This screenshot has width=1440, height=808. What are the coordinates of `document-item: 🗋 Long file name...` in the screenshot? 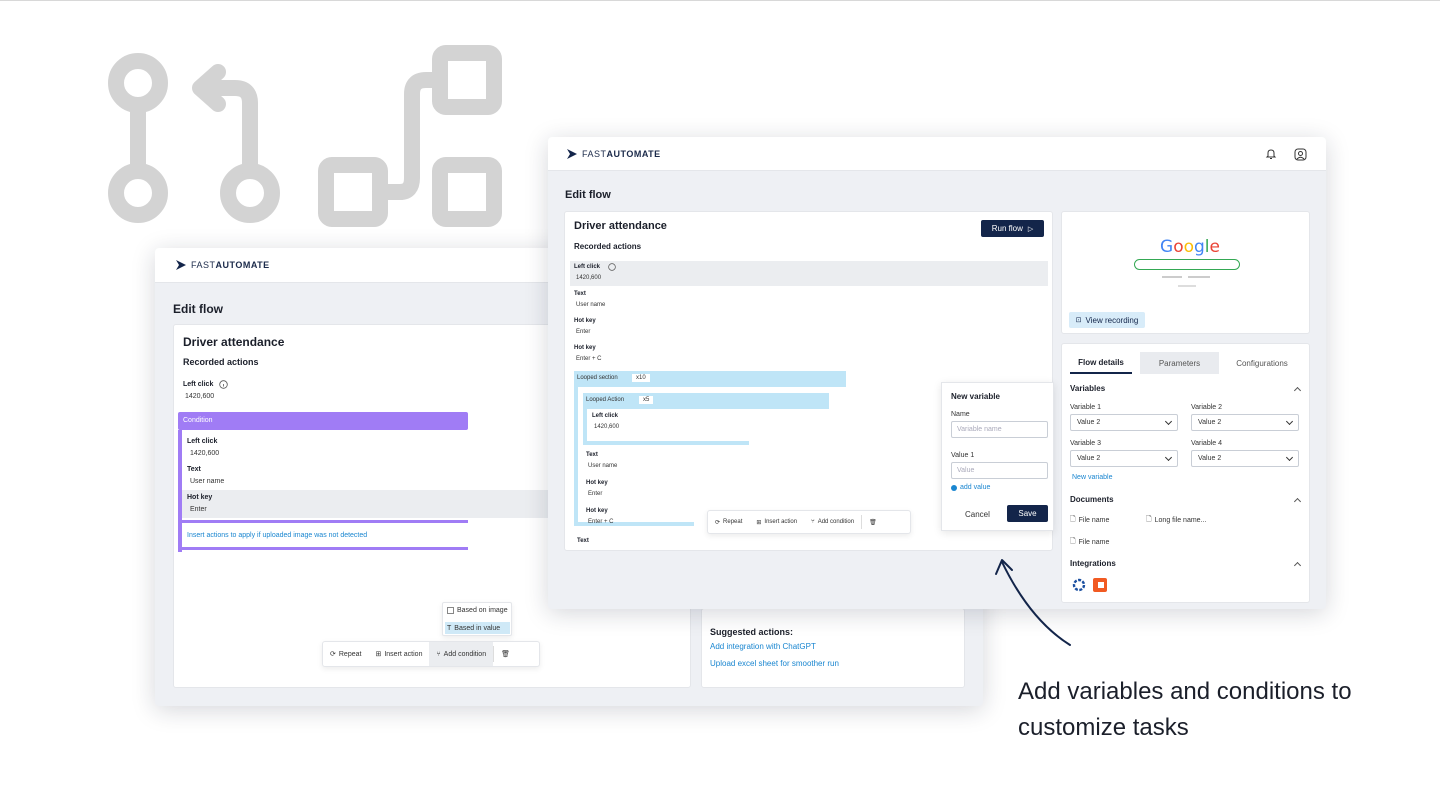 It's located at (1176, 520).